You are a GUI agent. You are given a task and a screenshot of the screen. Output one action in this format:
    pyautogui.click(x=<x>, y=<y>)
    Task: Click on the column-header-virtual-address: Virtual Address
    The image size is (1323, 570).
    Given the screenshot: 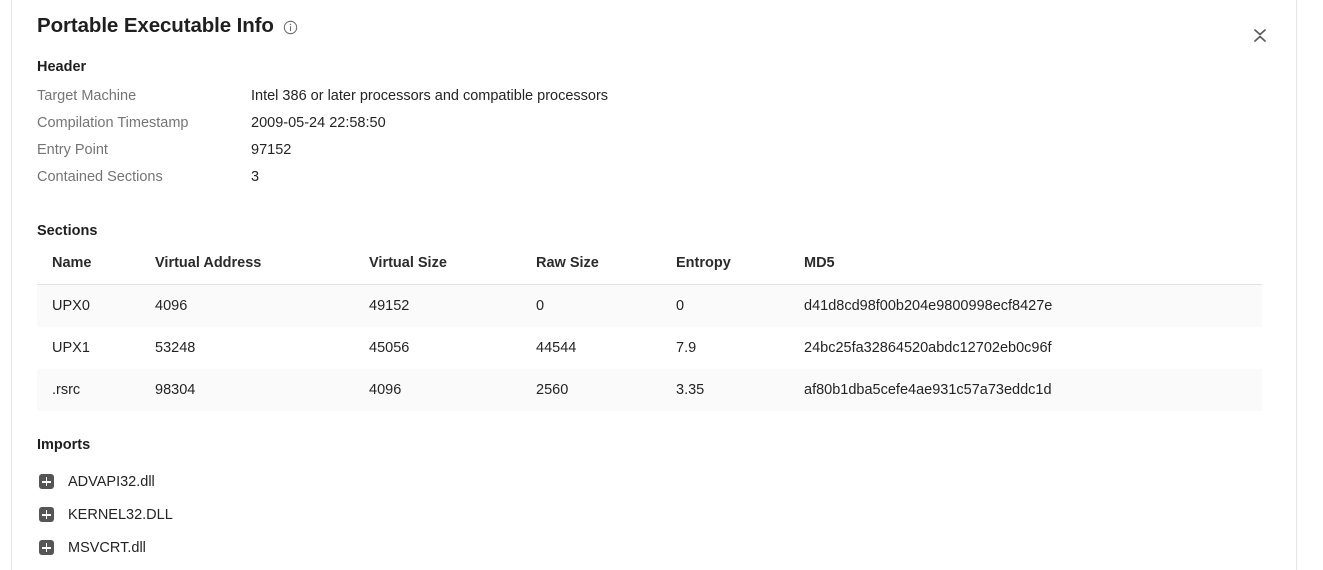 What is the action you would take?
    pyautogui.click(x=262, y=270)
    